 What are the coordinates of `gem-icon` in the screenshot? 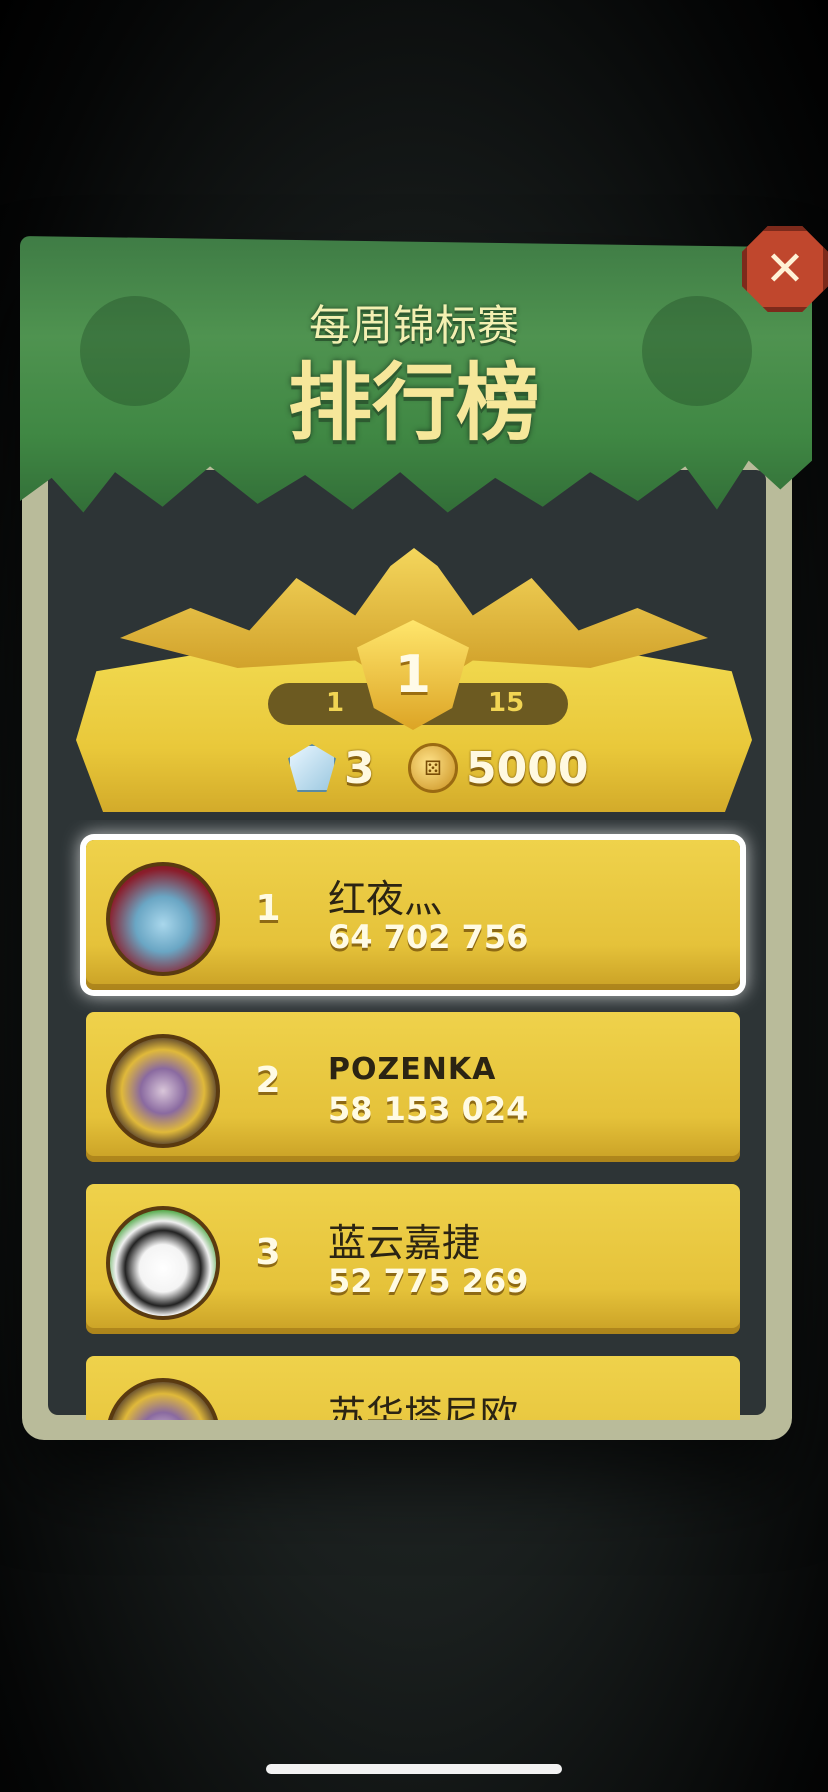 It's located at (312, 768).